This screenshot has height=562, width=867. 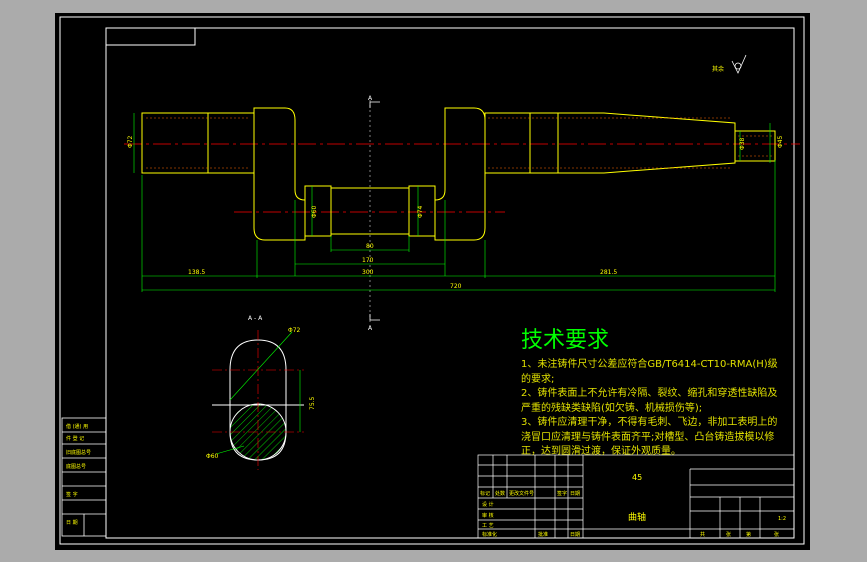 What do you see at coordinates (649, 372) in the screenshot?
I see `note-line-1: 1、未注铸件尺寸公差应符合GB/T6414-CT10-RMA(H)级的要求;` at bounding box center [649, 372].